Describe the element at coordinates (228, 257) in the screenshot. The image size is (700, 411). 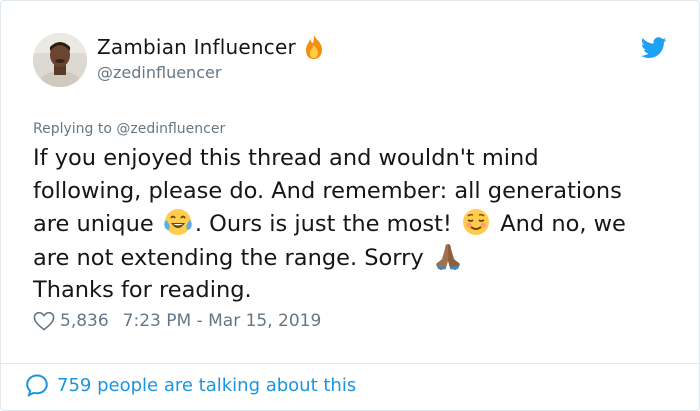
I see `tweet-line-4a: are not extending the range. Sorry` at that location.